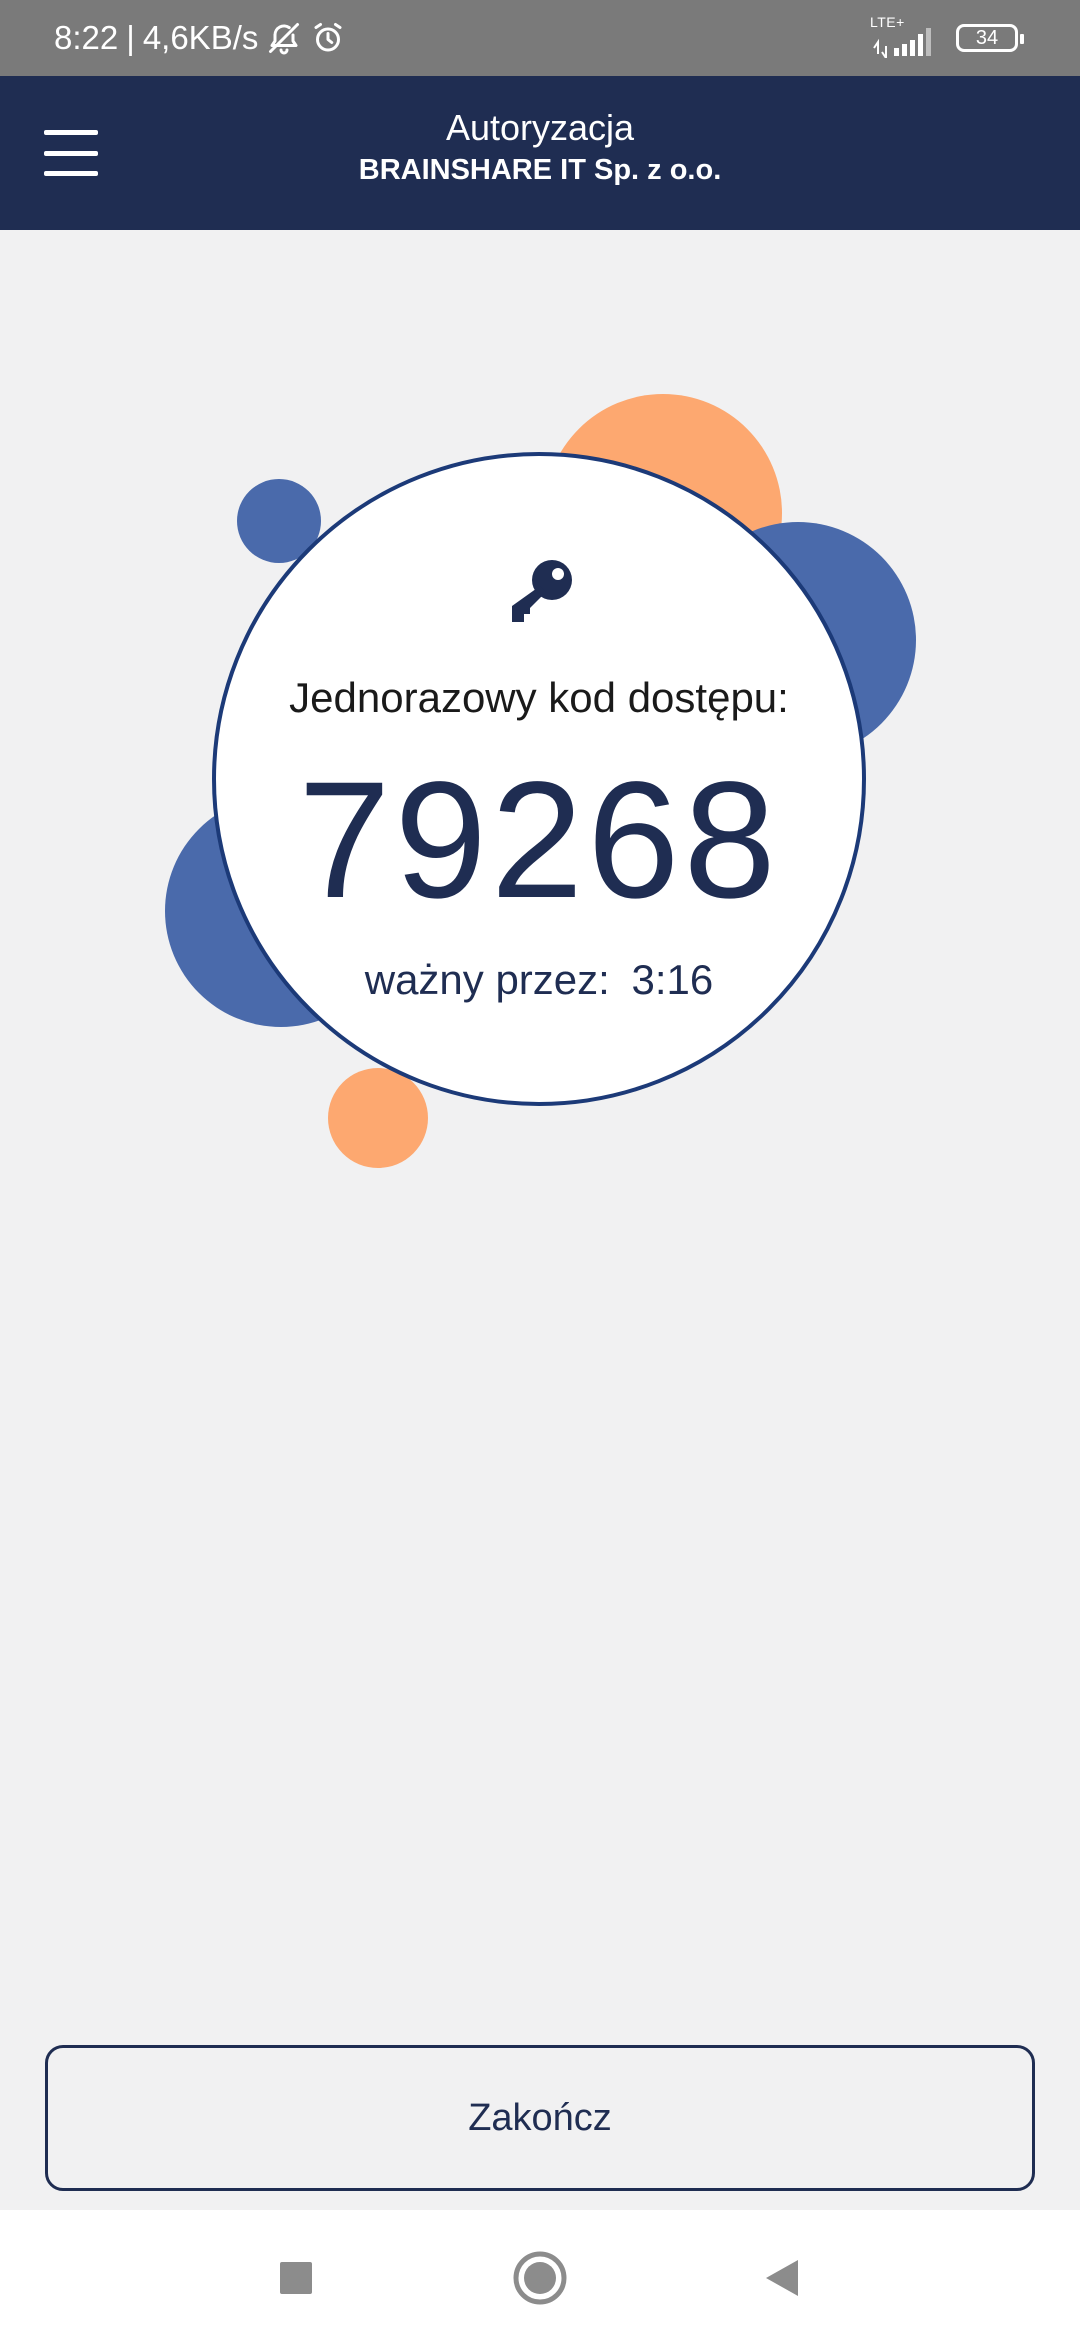 The width and height of the screenshot is (1080, 2340). Describe the element at coordinates (284, 38) in the screenshot. I see `bell-off-icon` at that location.